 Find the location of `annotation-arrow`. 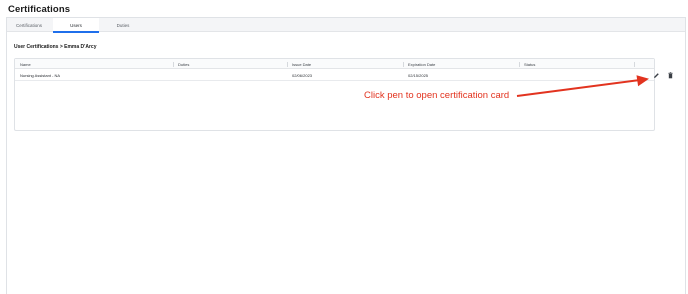

annotation-arrow is located at coordinates (582, 86).